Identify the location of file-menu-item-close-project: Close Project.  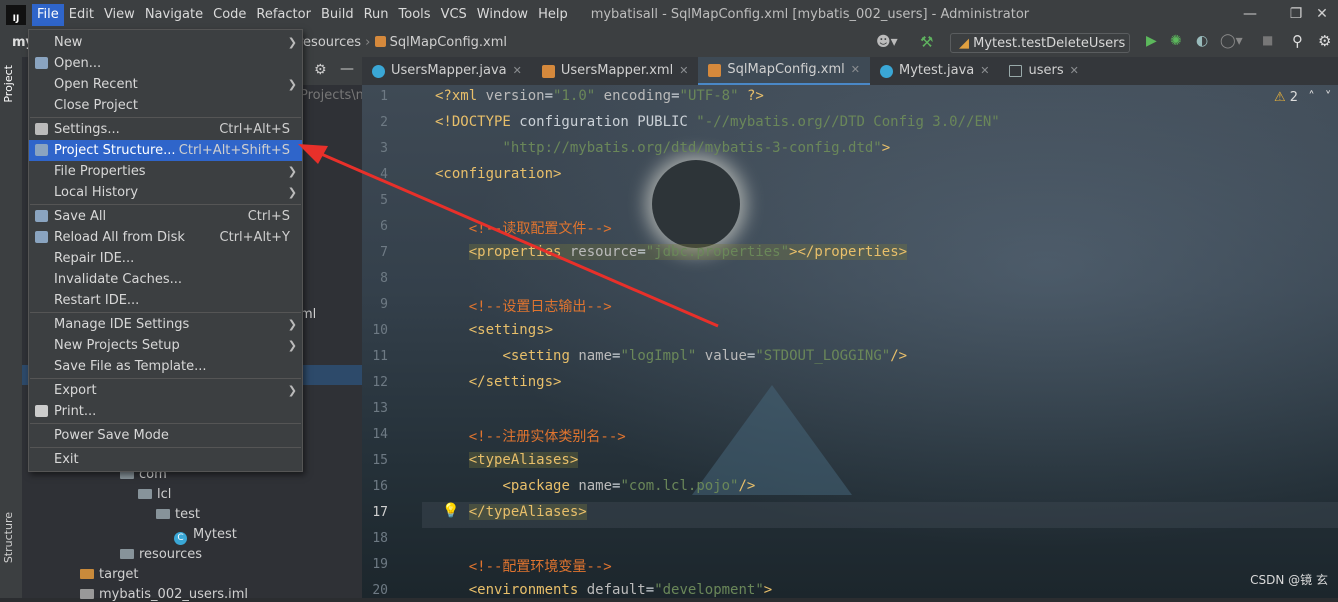
(165, 105).